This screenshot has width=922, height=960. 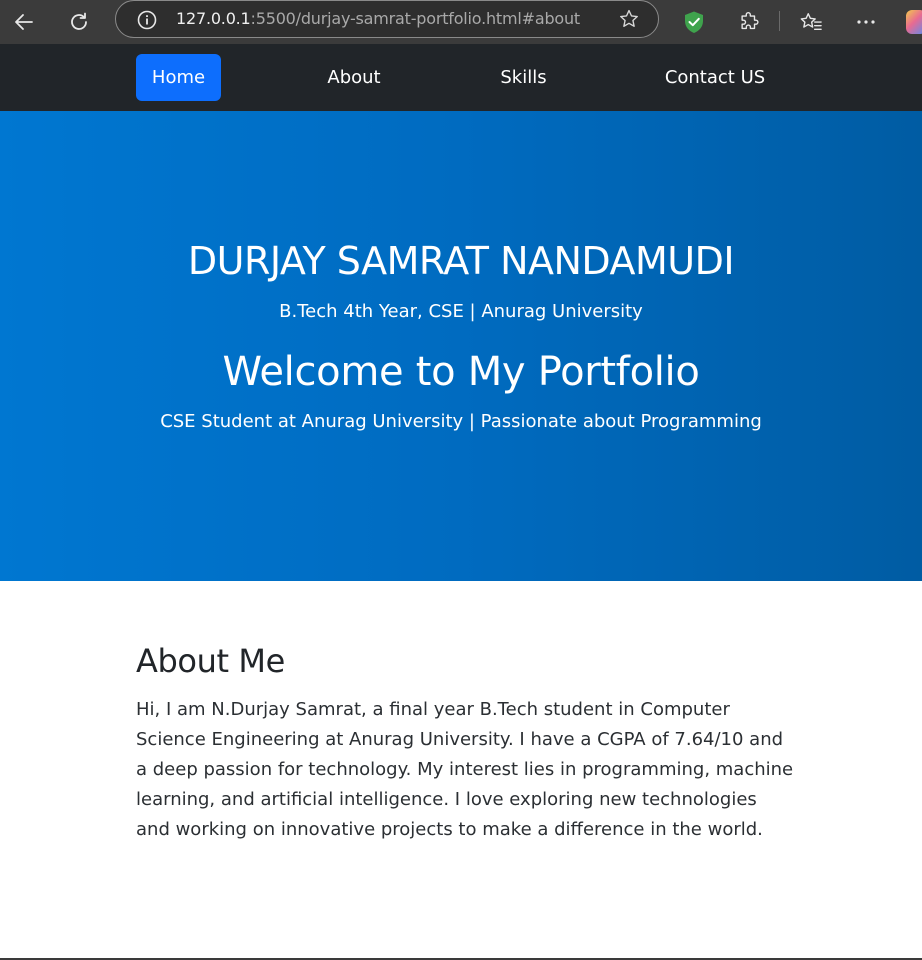 I want to click on shield-icon, so click(x=694, y=22).